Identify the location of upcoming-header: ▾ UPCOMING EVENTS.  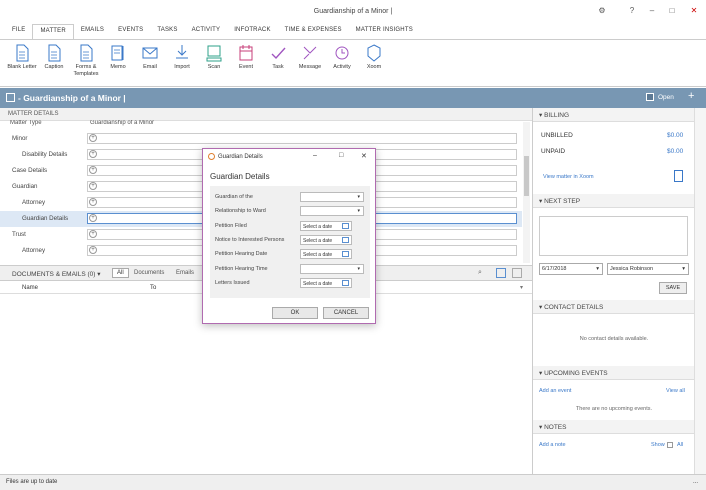
(614, 373).